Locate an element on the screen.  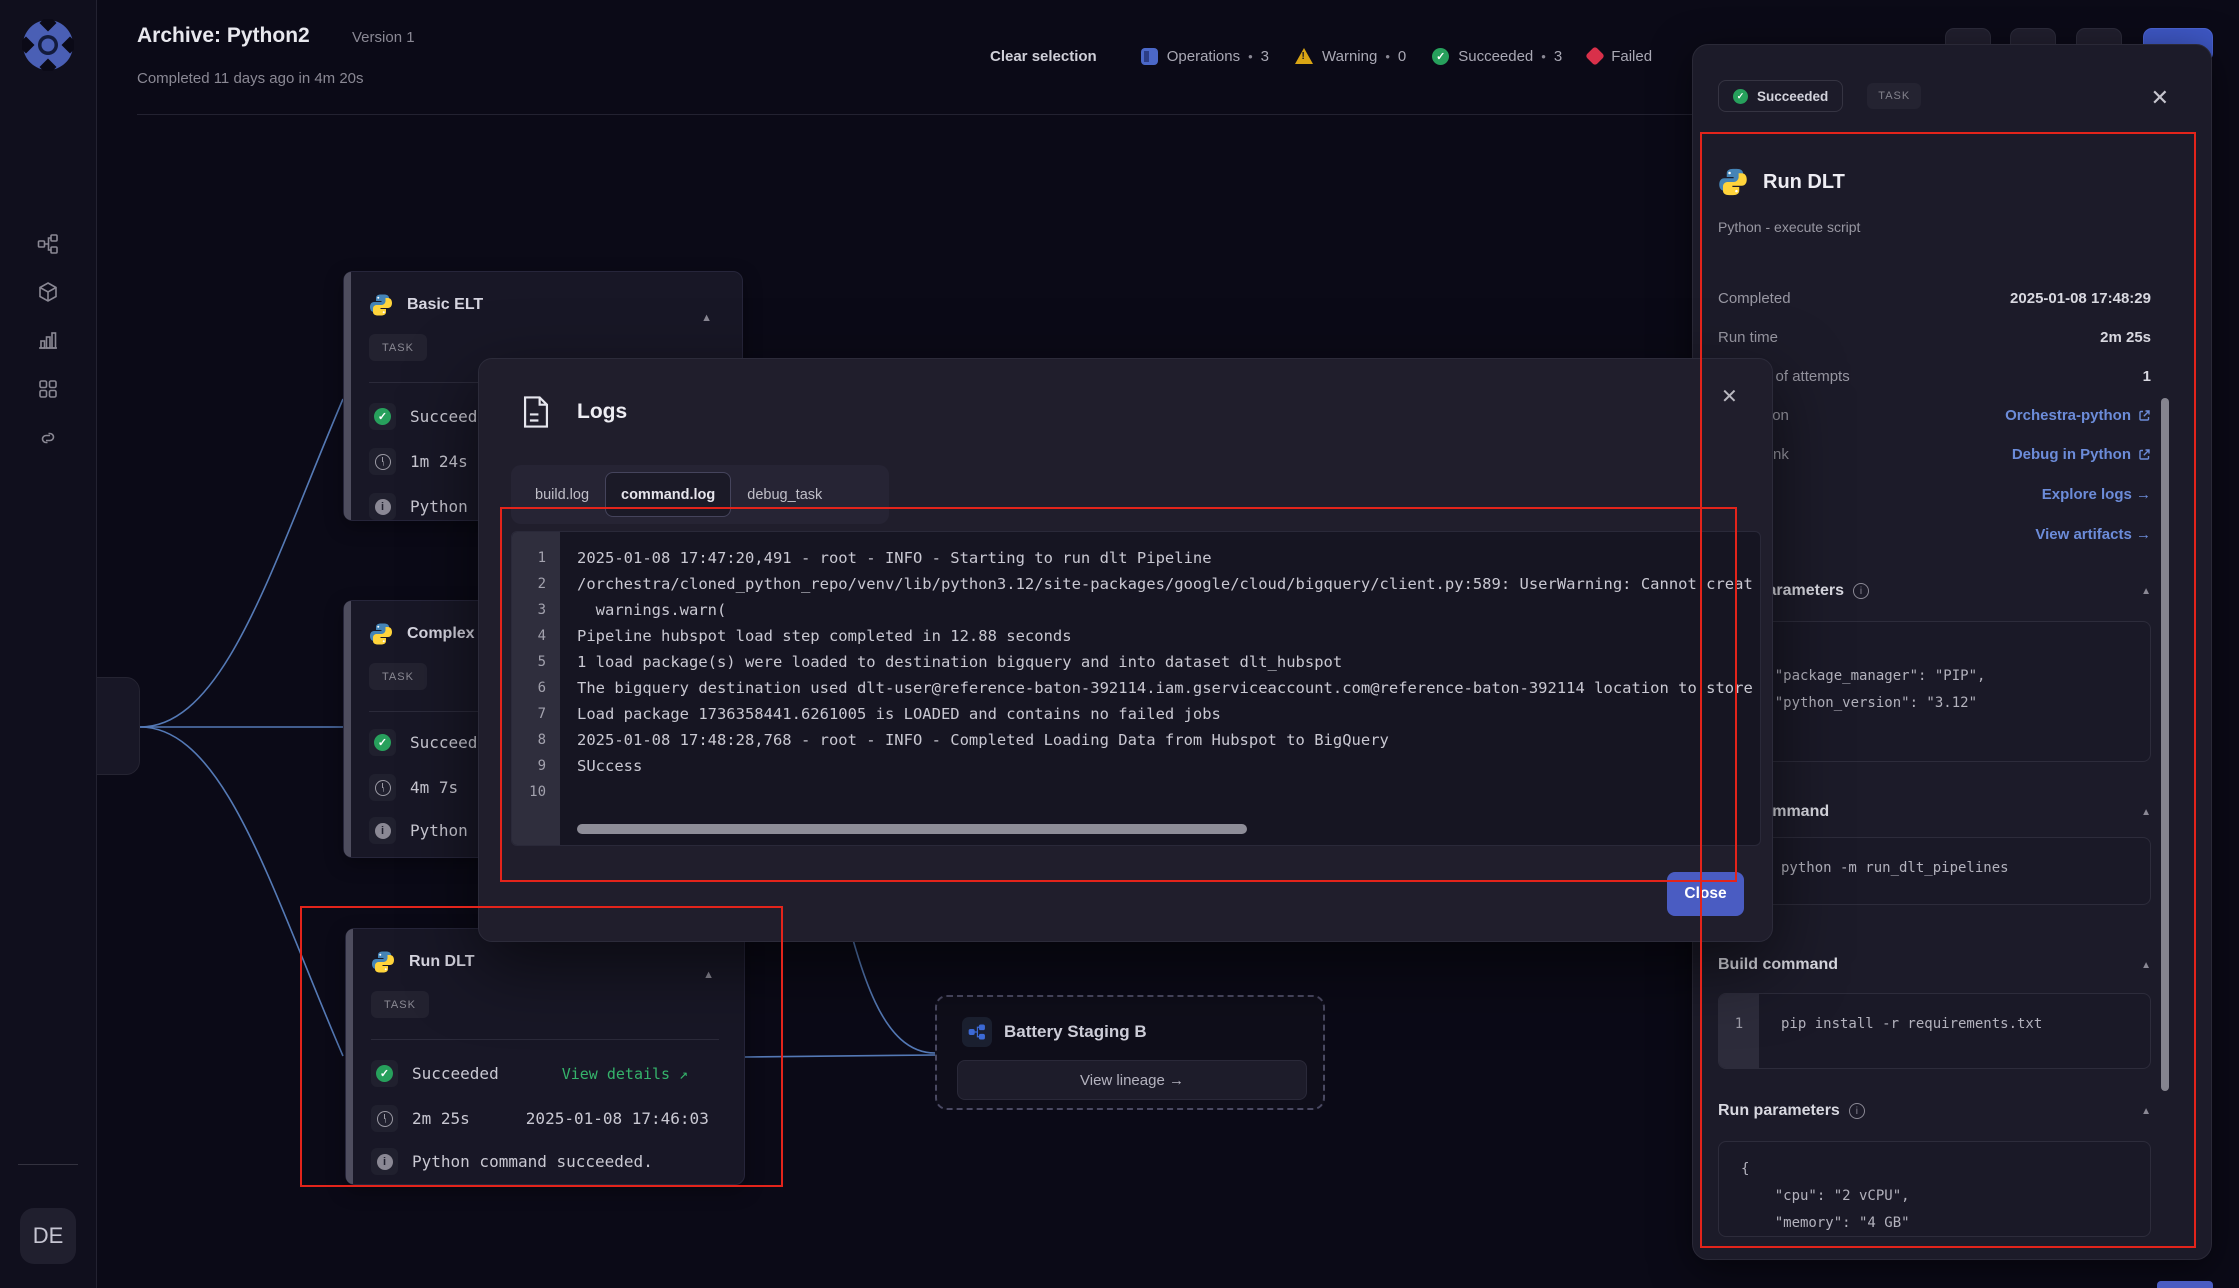
message-row: i Python command succeeded. is located at coordinates (512, 1161).